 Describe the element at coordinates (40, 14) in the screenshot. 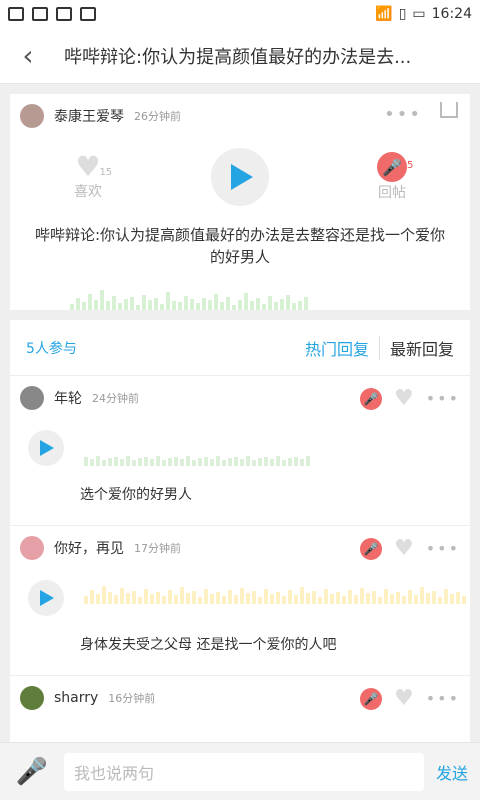

I see `app-icon` at that location.